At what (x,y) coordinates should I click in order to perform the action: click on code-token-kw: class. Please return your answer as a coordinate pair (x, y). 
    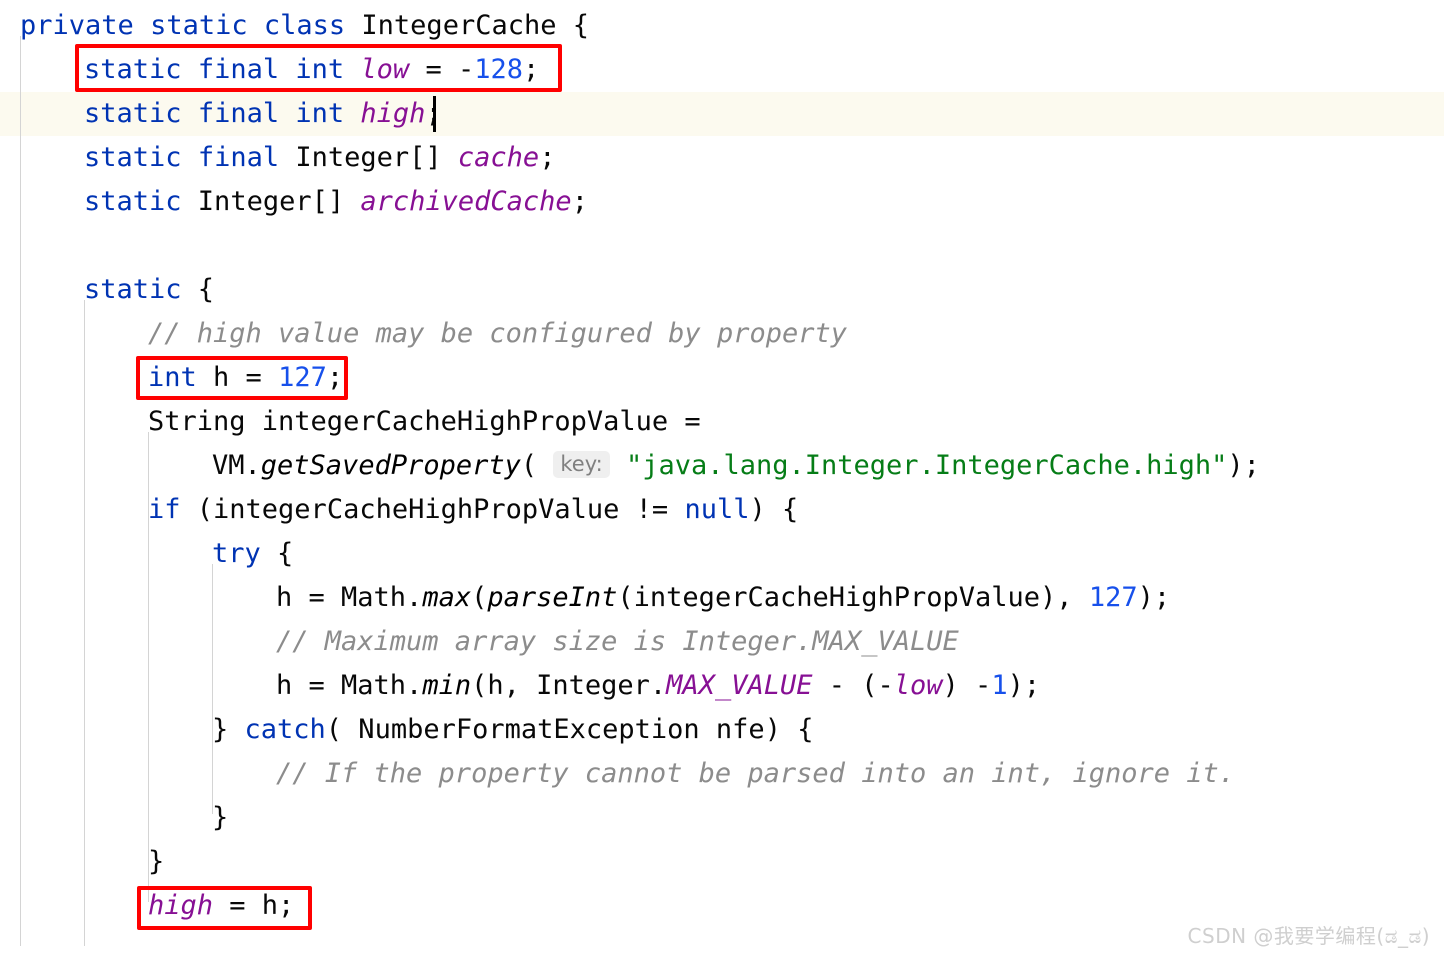
    Looking at the image, I should click on (304, 25).